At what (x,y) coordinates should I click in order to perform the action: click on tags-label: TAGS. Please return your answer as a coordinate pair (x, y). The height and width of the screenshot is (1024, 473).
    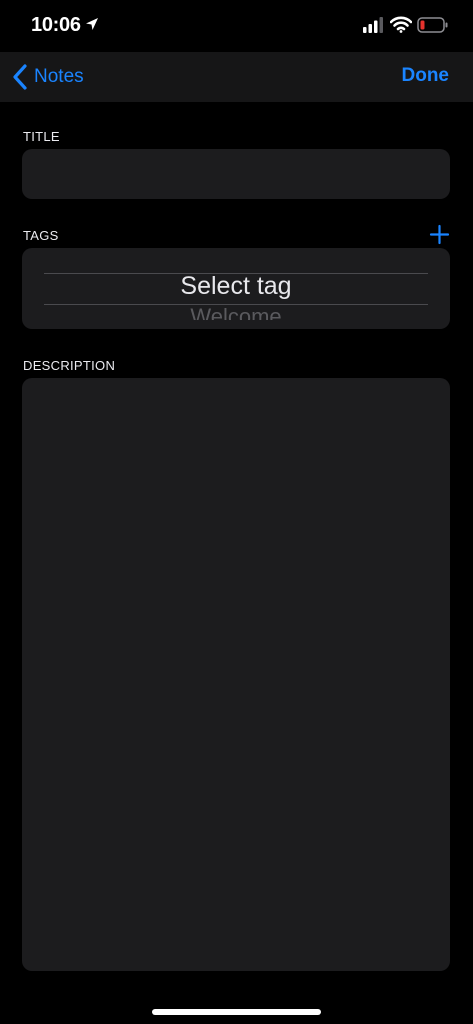
    Looking at the image, I should click on (41, 235).